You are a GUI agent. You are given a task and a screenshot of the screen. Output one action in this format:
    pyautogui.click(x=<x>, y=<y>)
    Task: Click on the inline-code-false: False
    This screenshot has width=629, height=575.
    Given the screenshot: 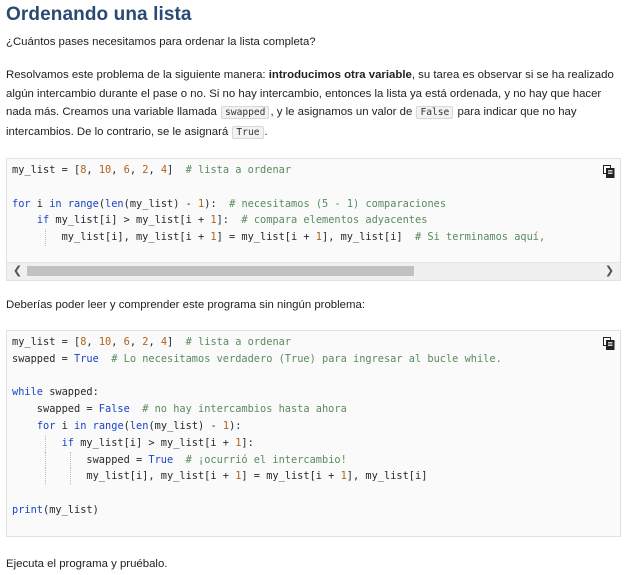 What is the action you would take?
    pyautogui.click(x=435, y=112)
    